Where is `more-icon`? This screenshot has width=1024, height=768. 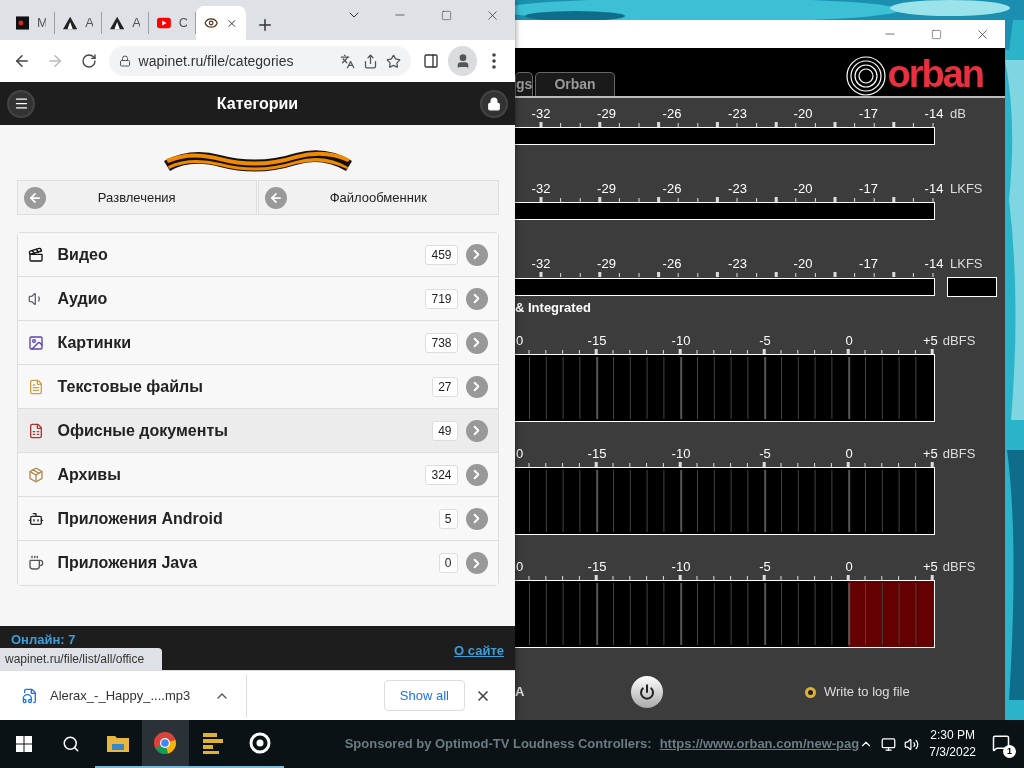 more-icon is located at coordinates (494, 61).